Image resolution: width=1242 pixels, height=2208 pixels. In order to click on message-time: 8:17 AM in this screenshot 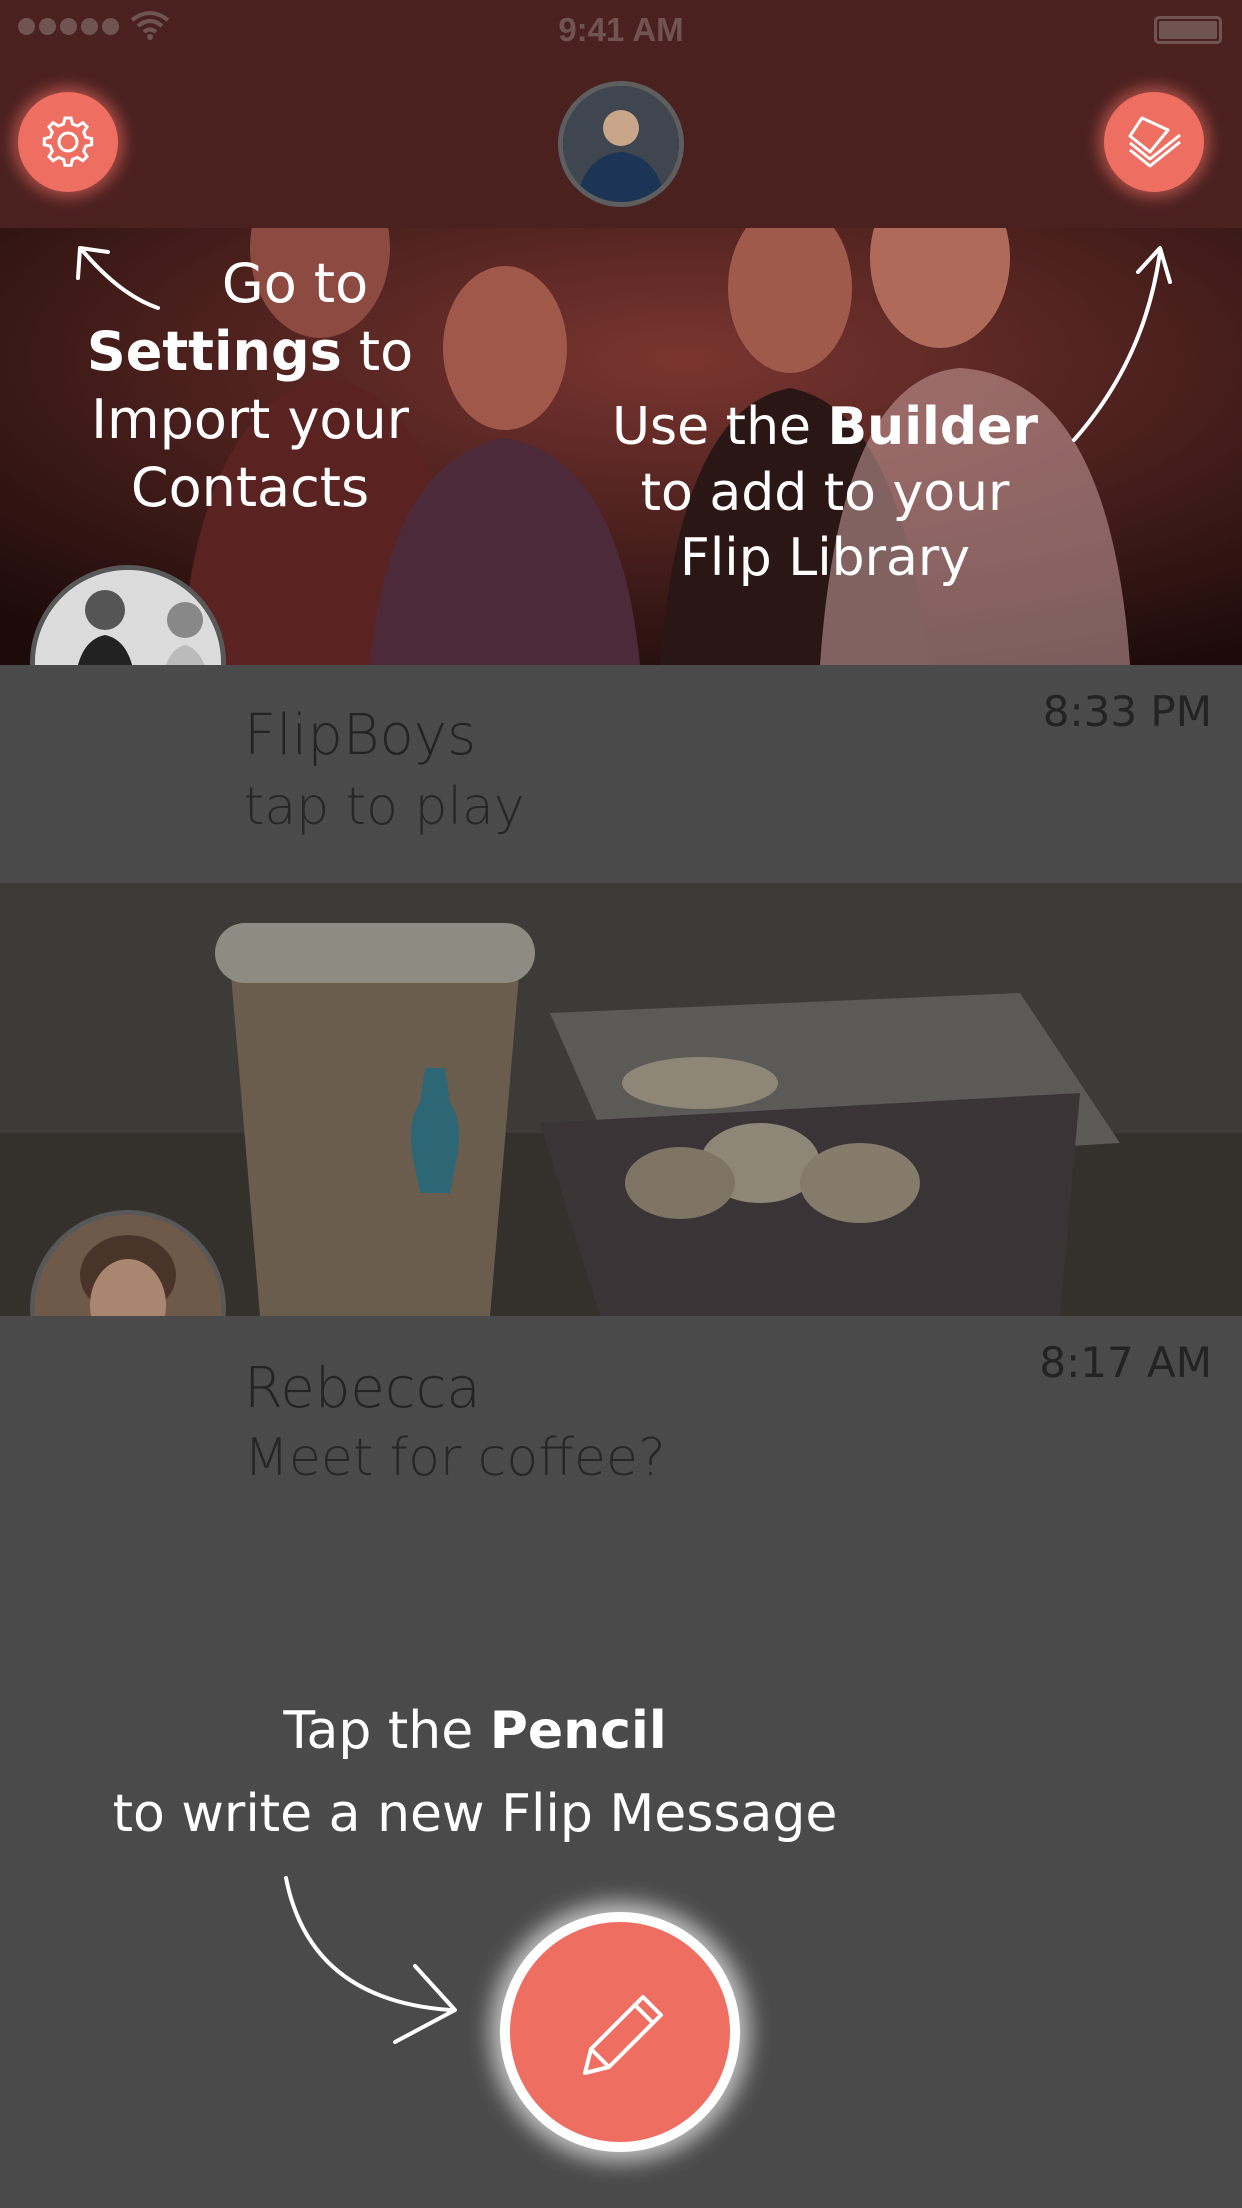, I will do `click(1125, 1362)`.